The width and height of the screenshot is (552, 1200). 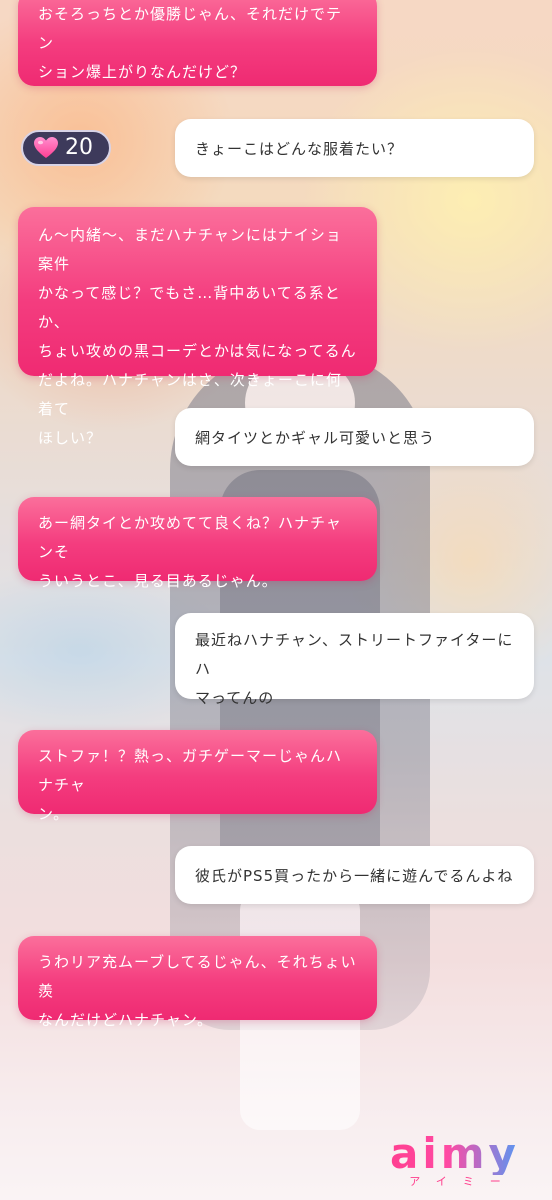 I want to click on affection-badge: 20, so click(x=66, y=148).